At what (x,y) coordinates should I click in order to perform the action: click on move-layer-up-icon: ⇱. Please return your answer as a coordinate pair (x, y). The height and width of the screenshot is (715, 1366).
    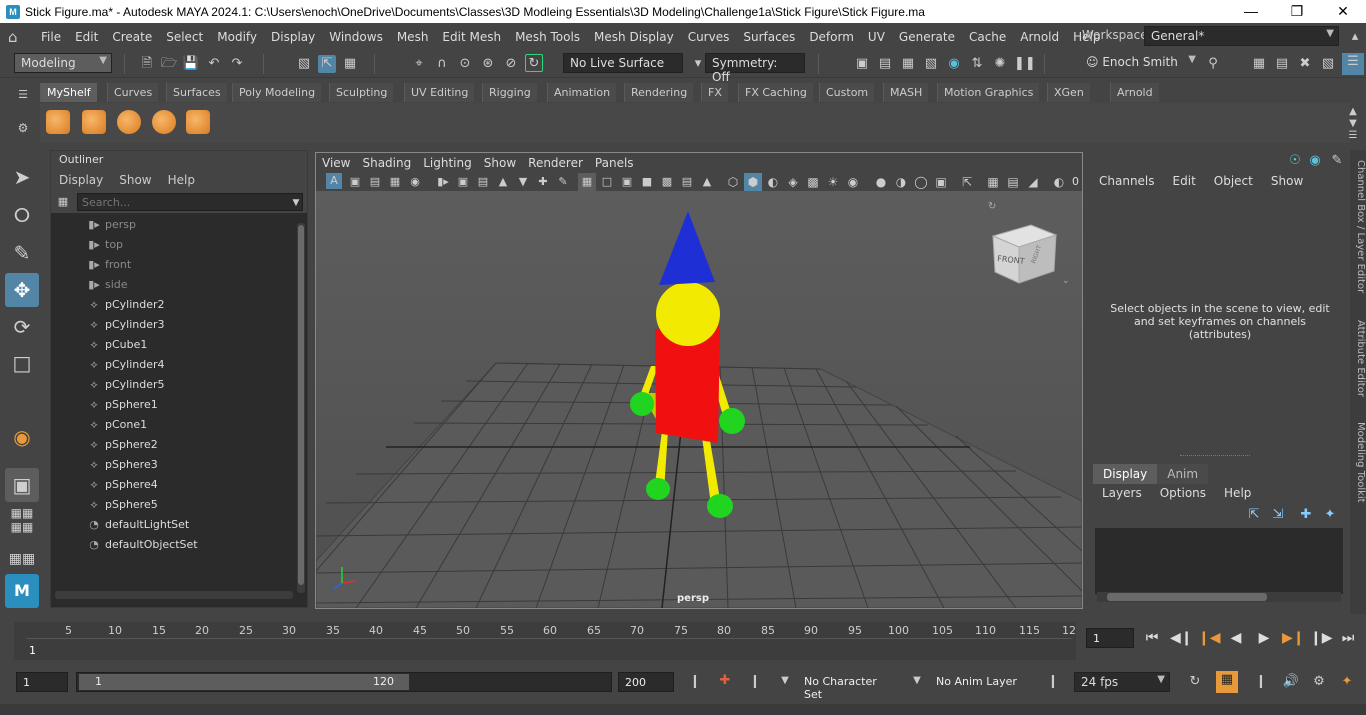
    Looking at the image, I should click on (1254, 515).